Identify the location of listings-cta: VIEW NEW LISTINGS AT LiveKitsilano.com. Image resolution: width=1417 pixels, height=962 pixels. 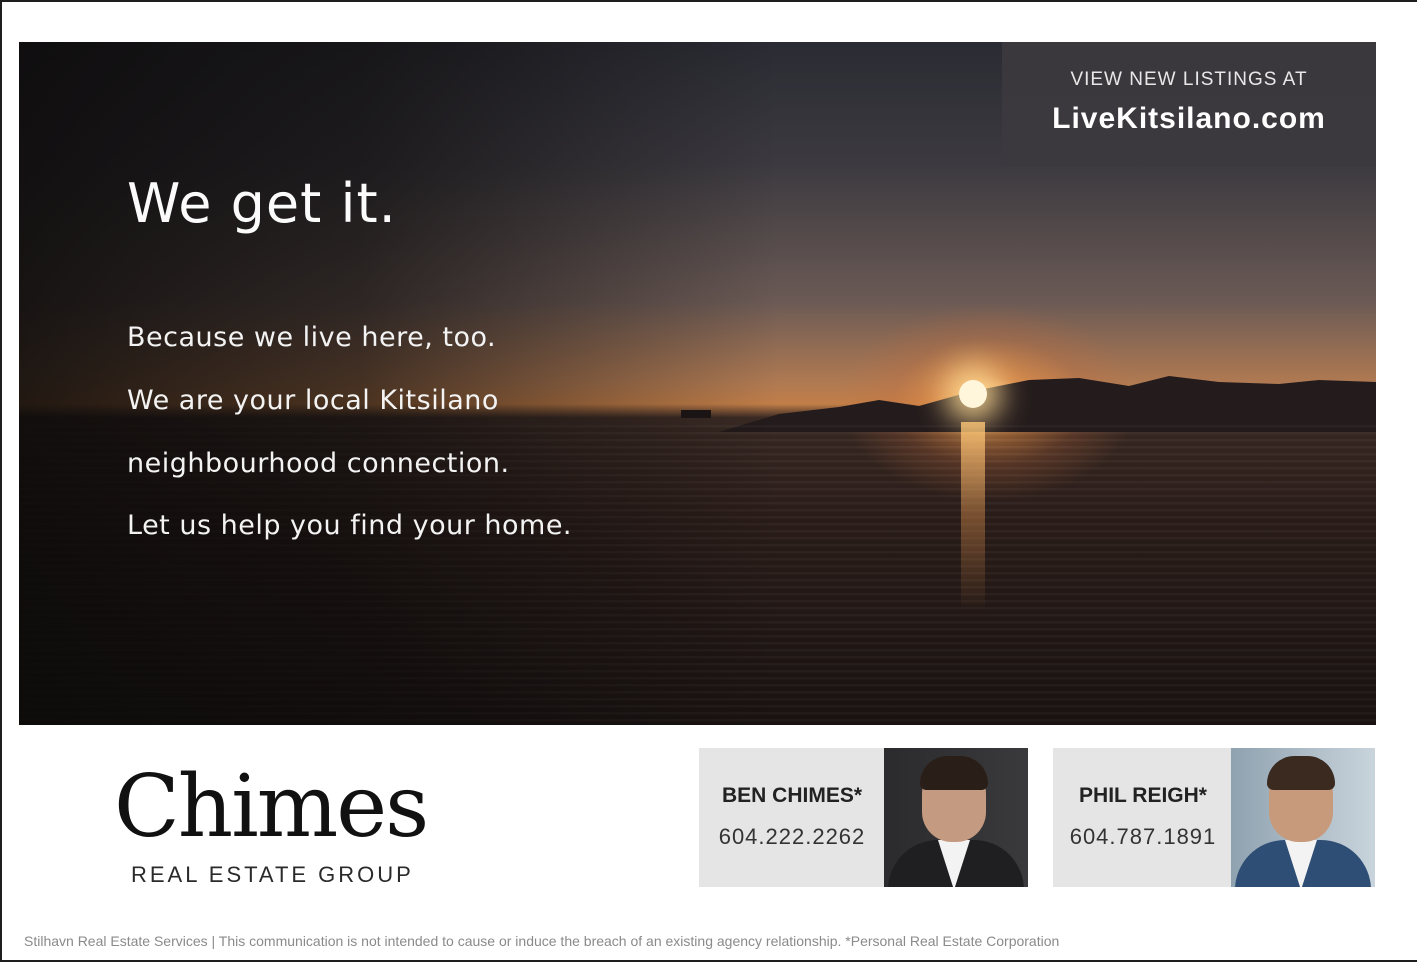
(1189, 104).